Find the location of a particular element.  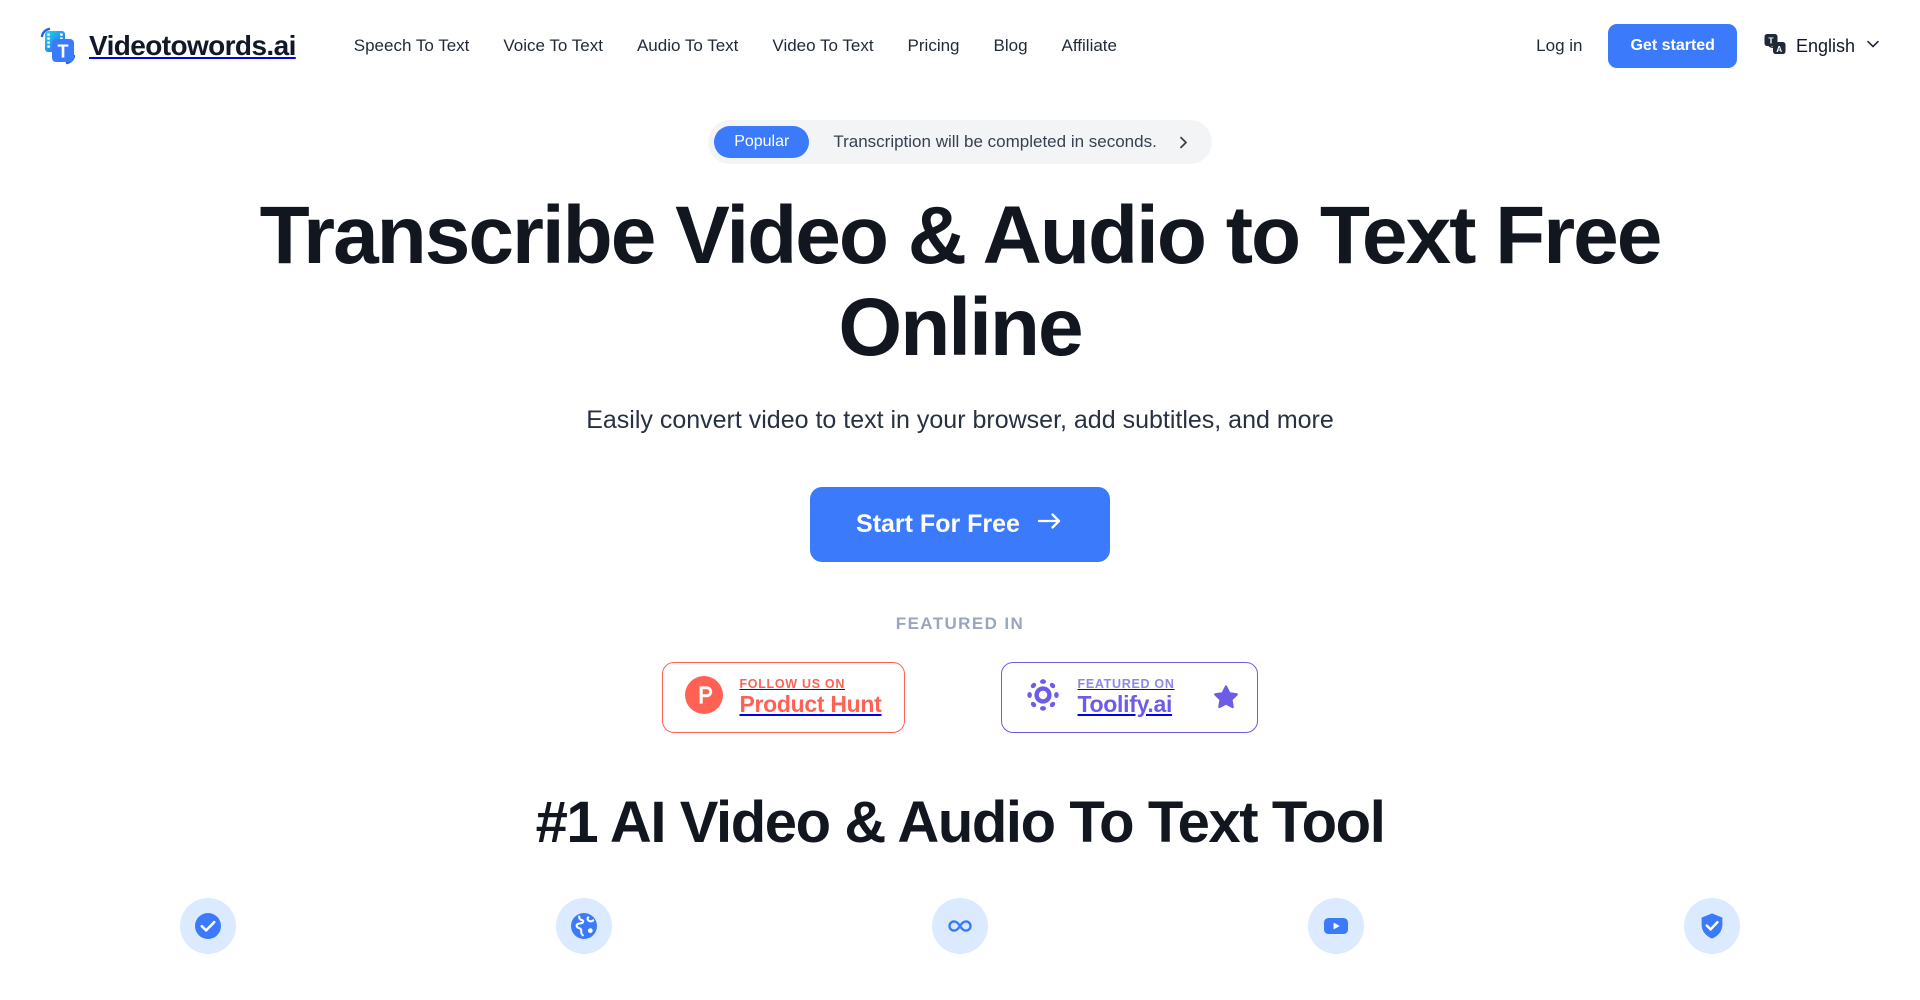

nav-item-affiliate: Affiliate is located at coordinates (1089, 46).